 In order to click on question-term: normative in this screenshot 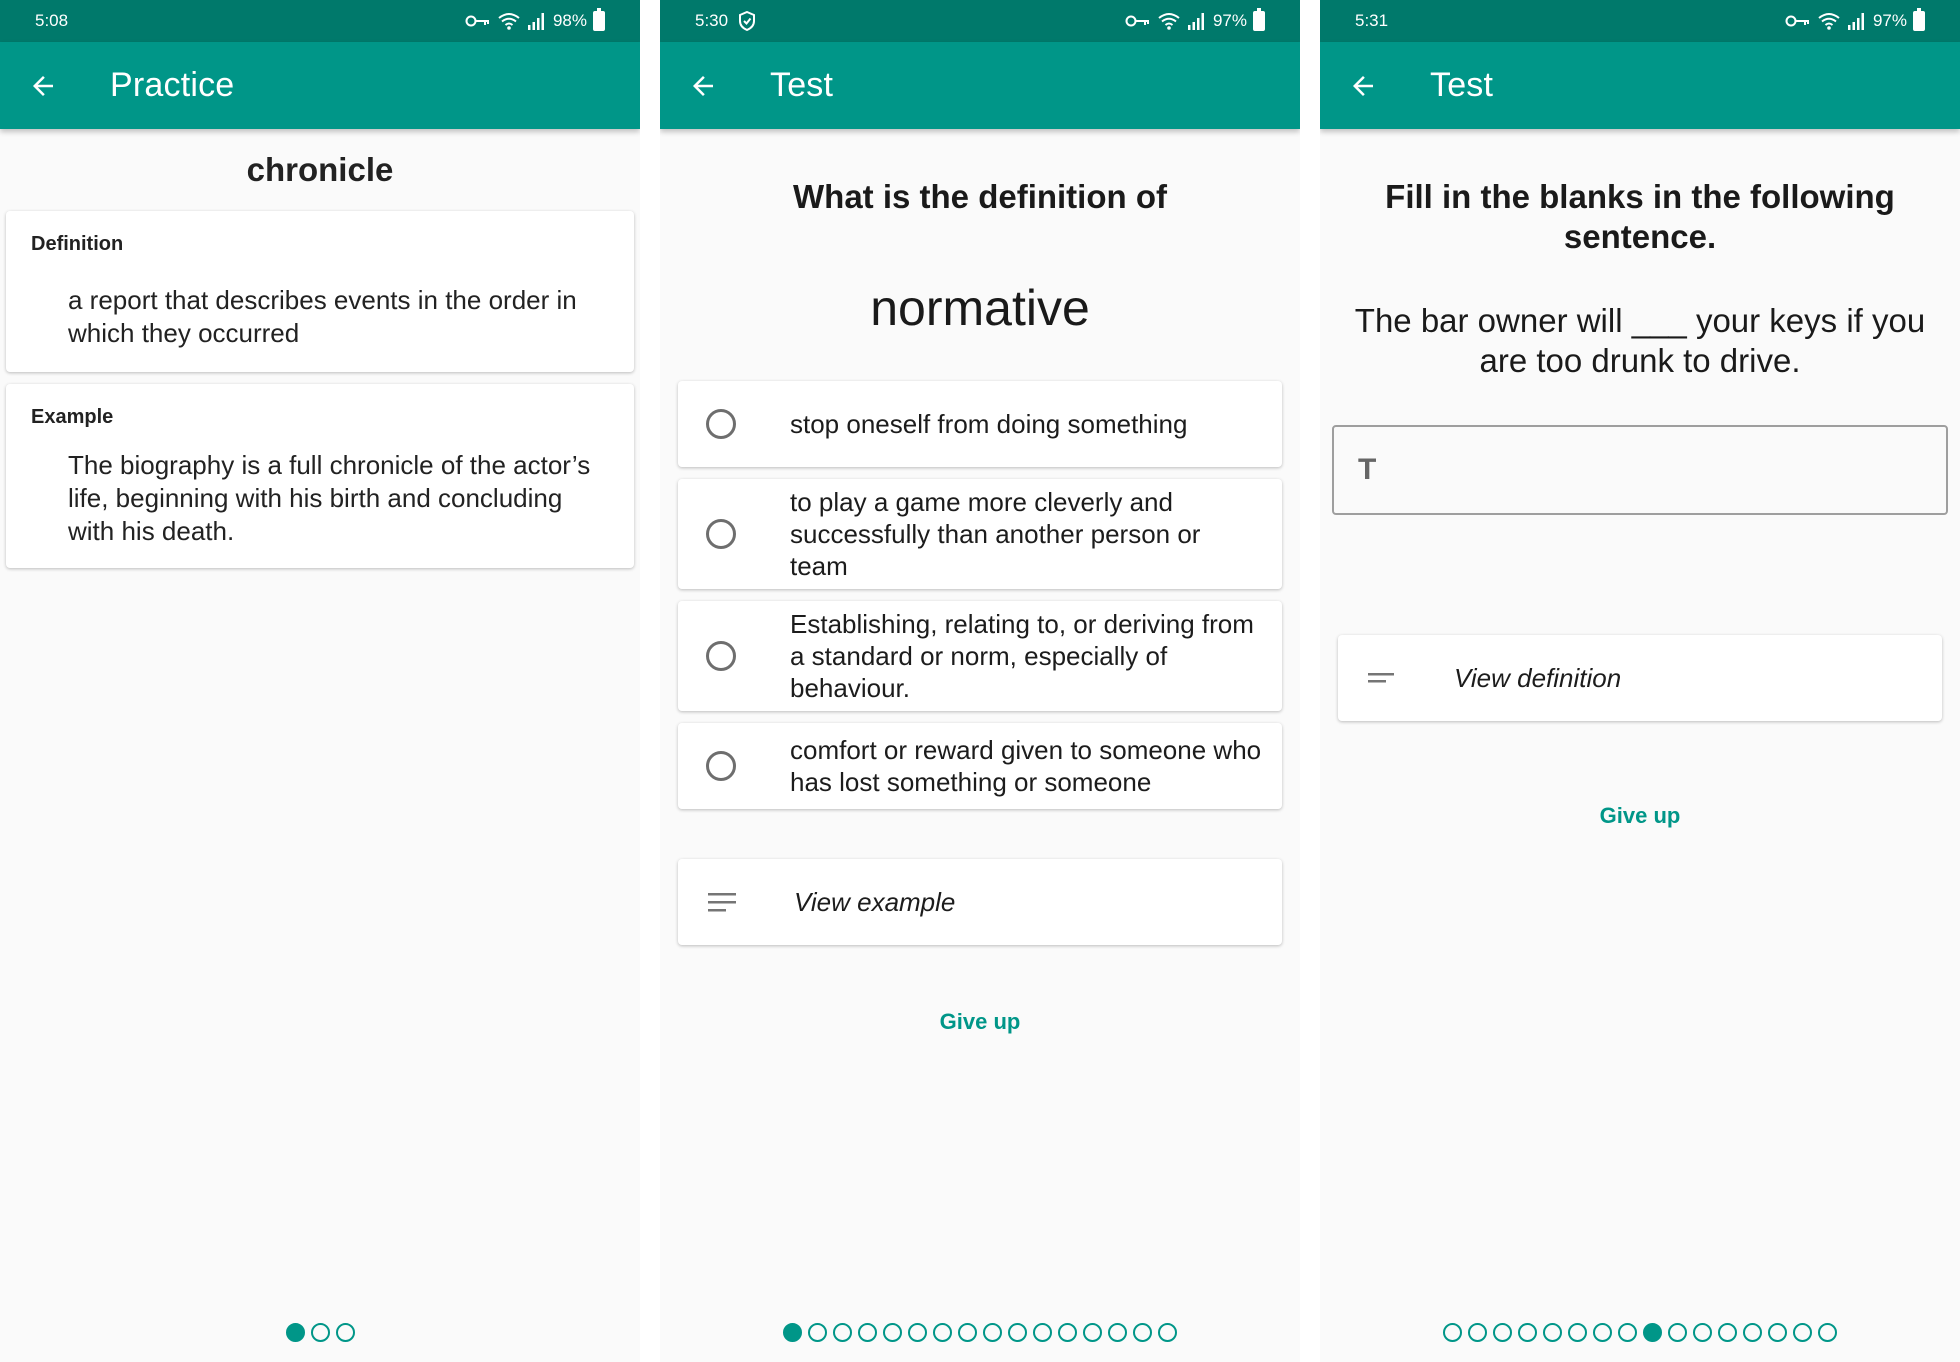, I will do `click(980, 308)`.